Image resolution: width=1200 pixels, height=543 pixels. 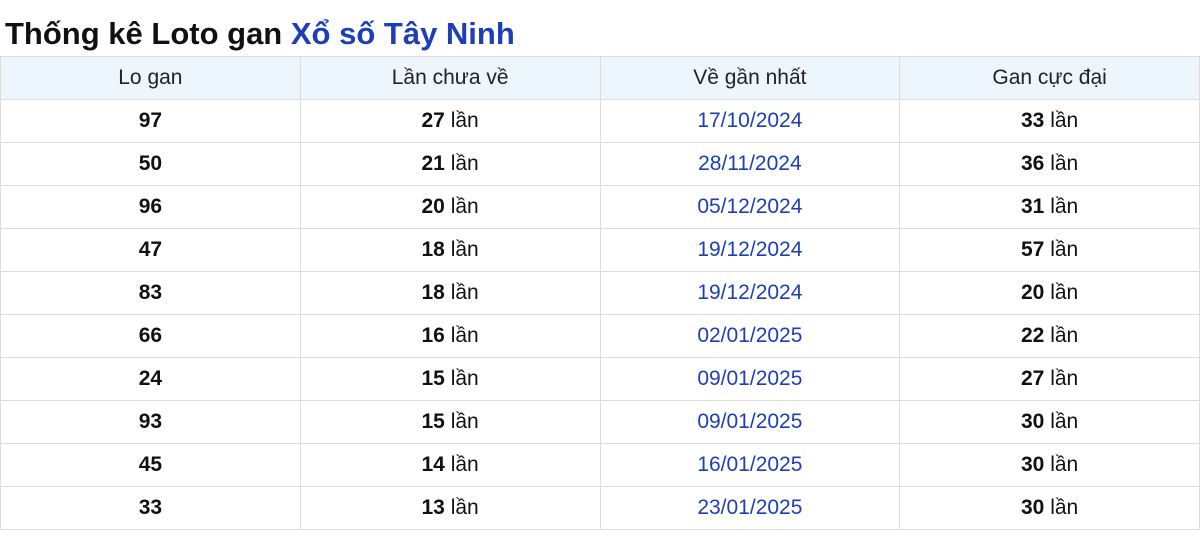 I want to click on last-appearance-date: 28/11/2024, so click(x=750, y=164).